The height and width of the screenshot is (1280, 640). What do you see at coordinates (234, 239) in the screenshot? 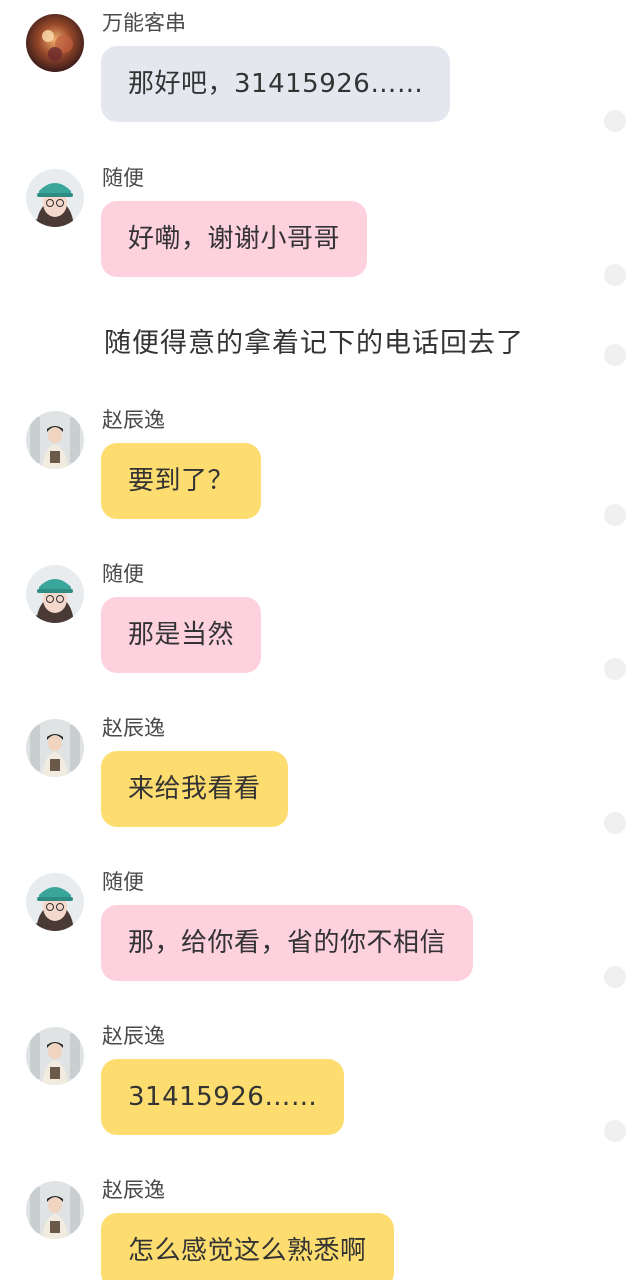
I see `message-bubble: 好嘞，谢谢小哥哥` at bounding box center [234, 239].